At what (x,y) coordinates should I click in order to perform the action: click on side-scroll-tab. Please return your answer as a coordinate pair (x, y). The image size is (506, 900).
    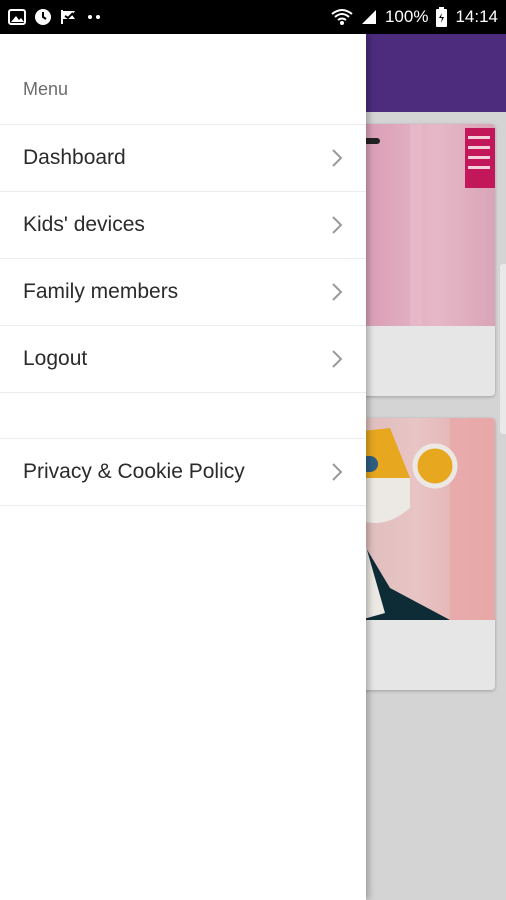
    Looking at the image, I should click on (503, 349).